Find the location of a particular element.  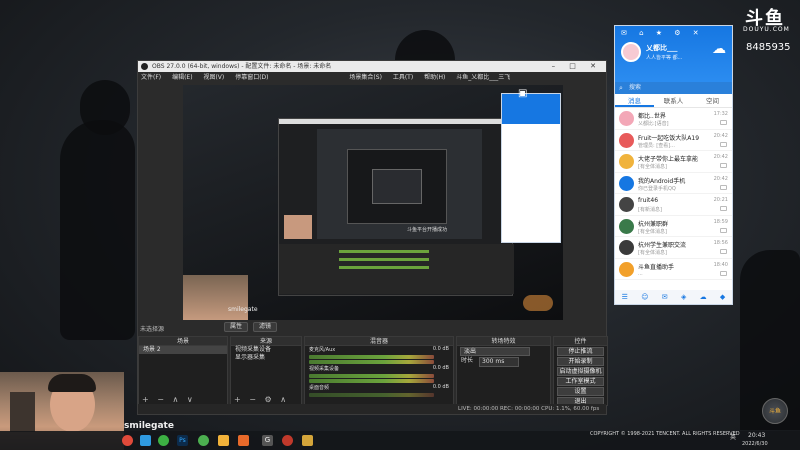

preview-webcam is located at coordinates (215, 297).